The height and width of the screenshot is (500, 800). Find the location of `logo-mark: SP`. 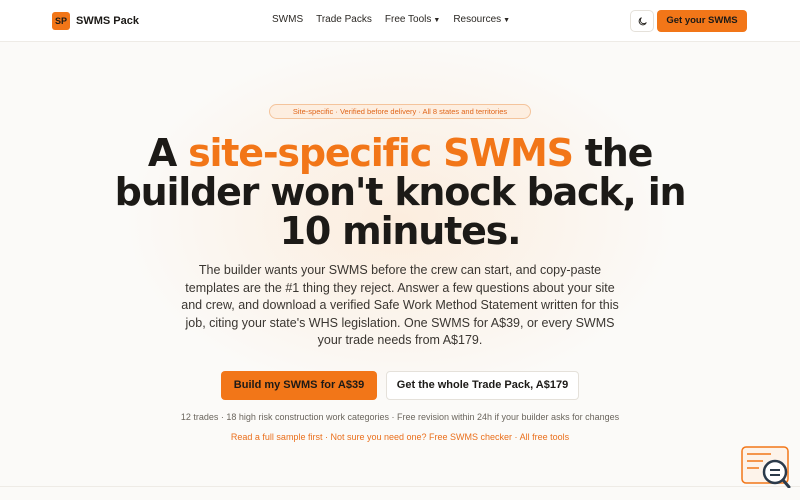

logo-mark: SP is located at coordinates (61, 21).